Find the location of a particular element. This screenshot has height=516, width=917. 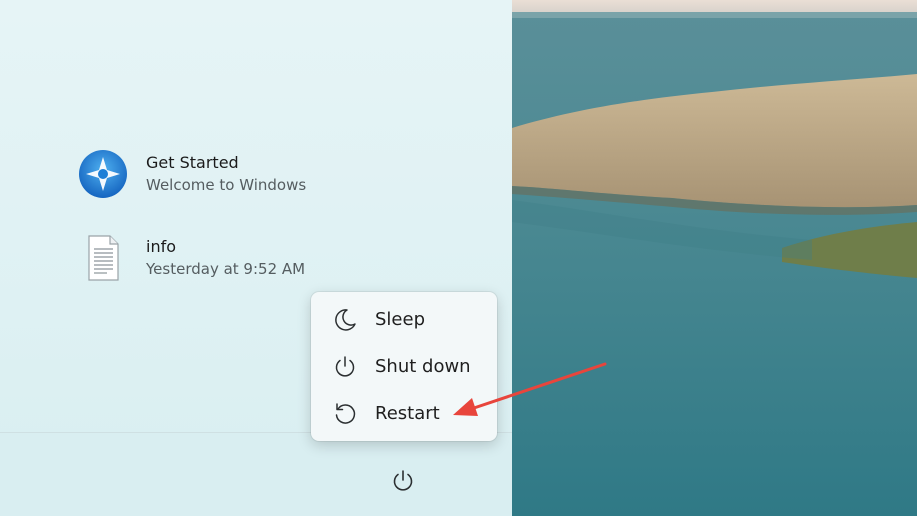

power-menu-shutdown: Shut down is located at coordinates (404, 366).